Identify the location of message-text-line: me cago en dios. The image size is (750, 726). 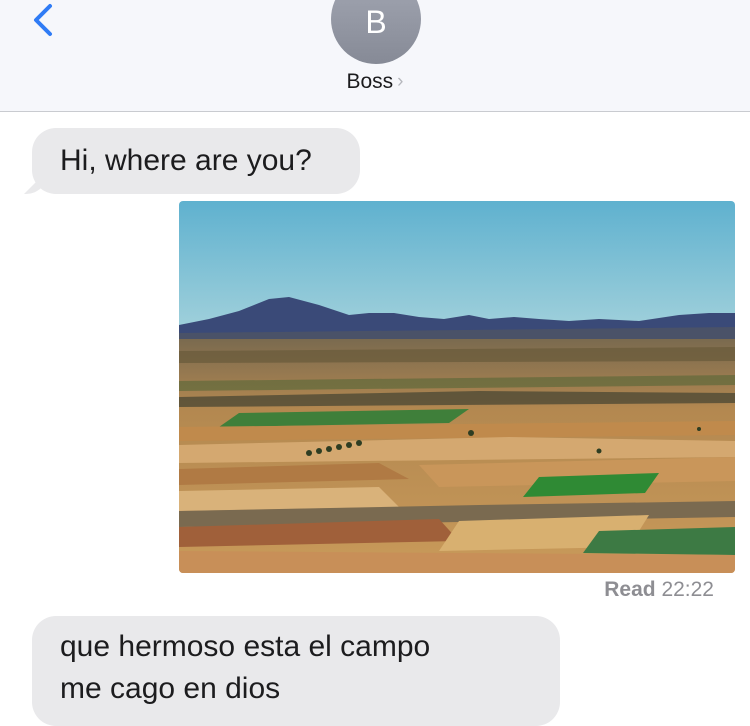
(170, 688).